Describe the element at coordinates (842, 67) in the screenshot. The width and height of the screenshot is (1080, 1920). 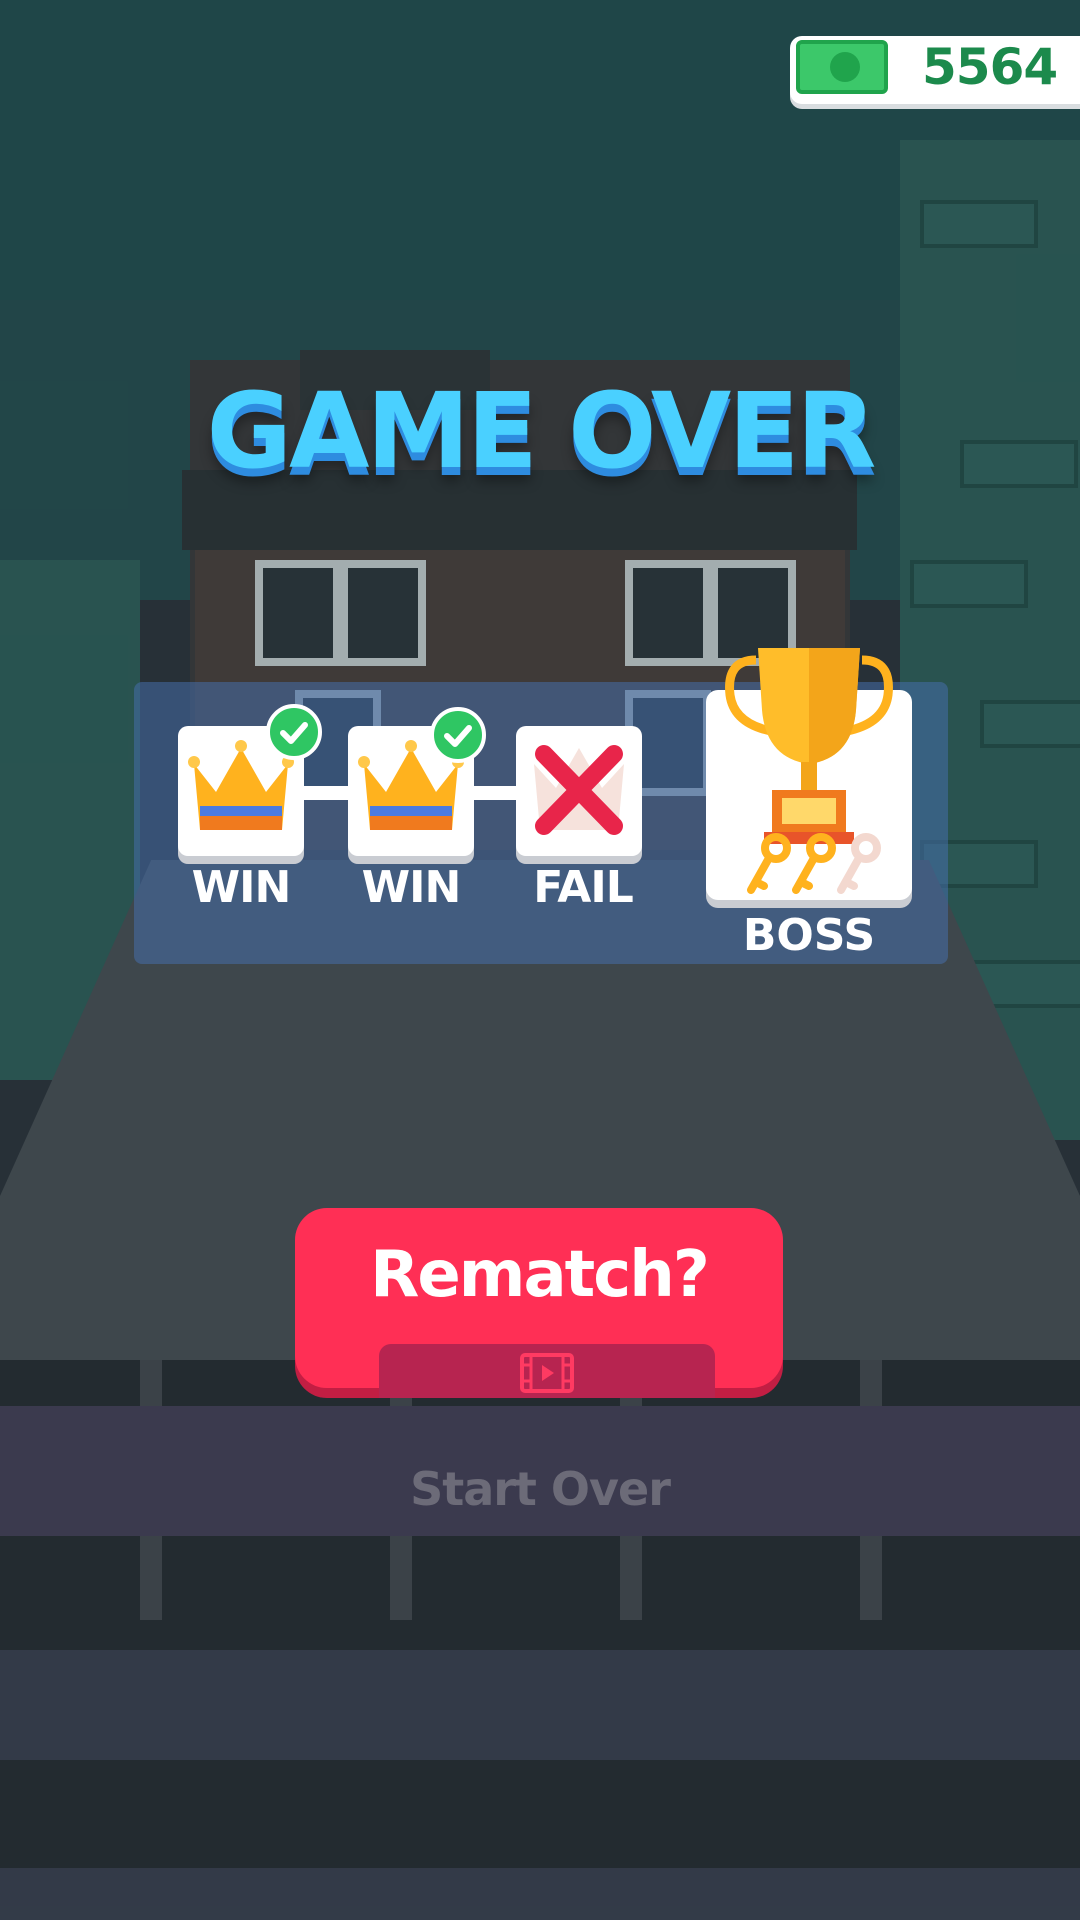
I see `banknote-icon` at that location.